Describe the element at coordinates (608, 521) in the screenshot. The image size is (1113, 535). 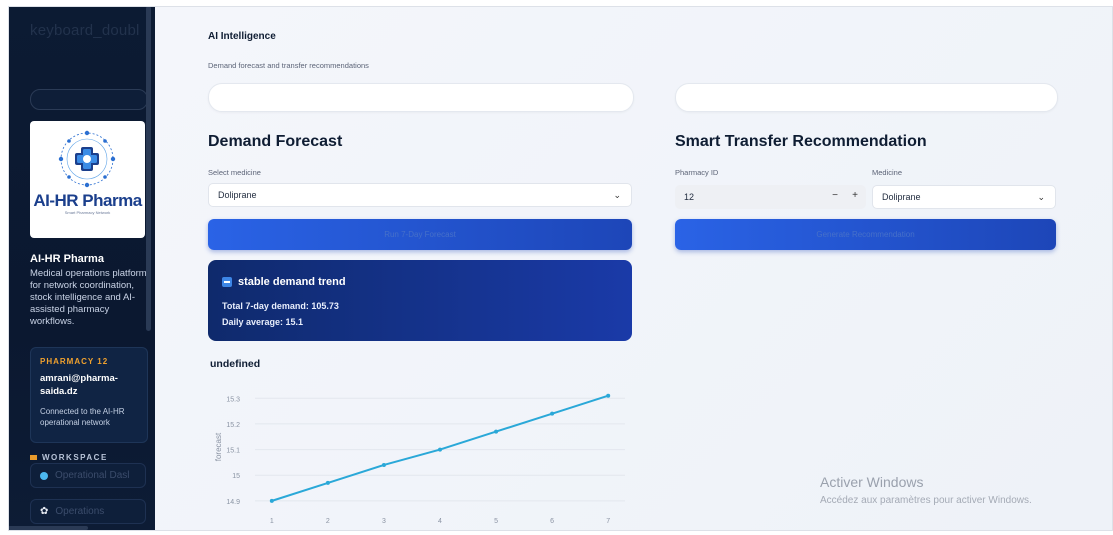
I see `x-tick-label: 7` at that location.